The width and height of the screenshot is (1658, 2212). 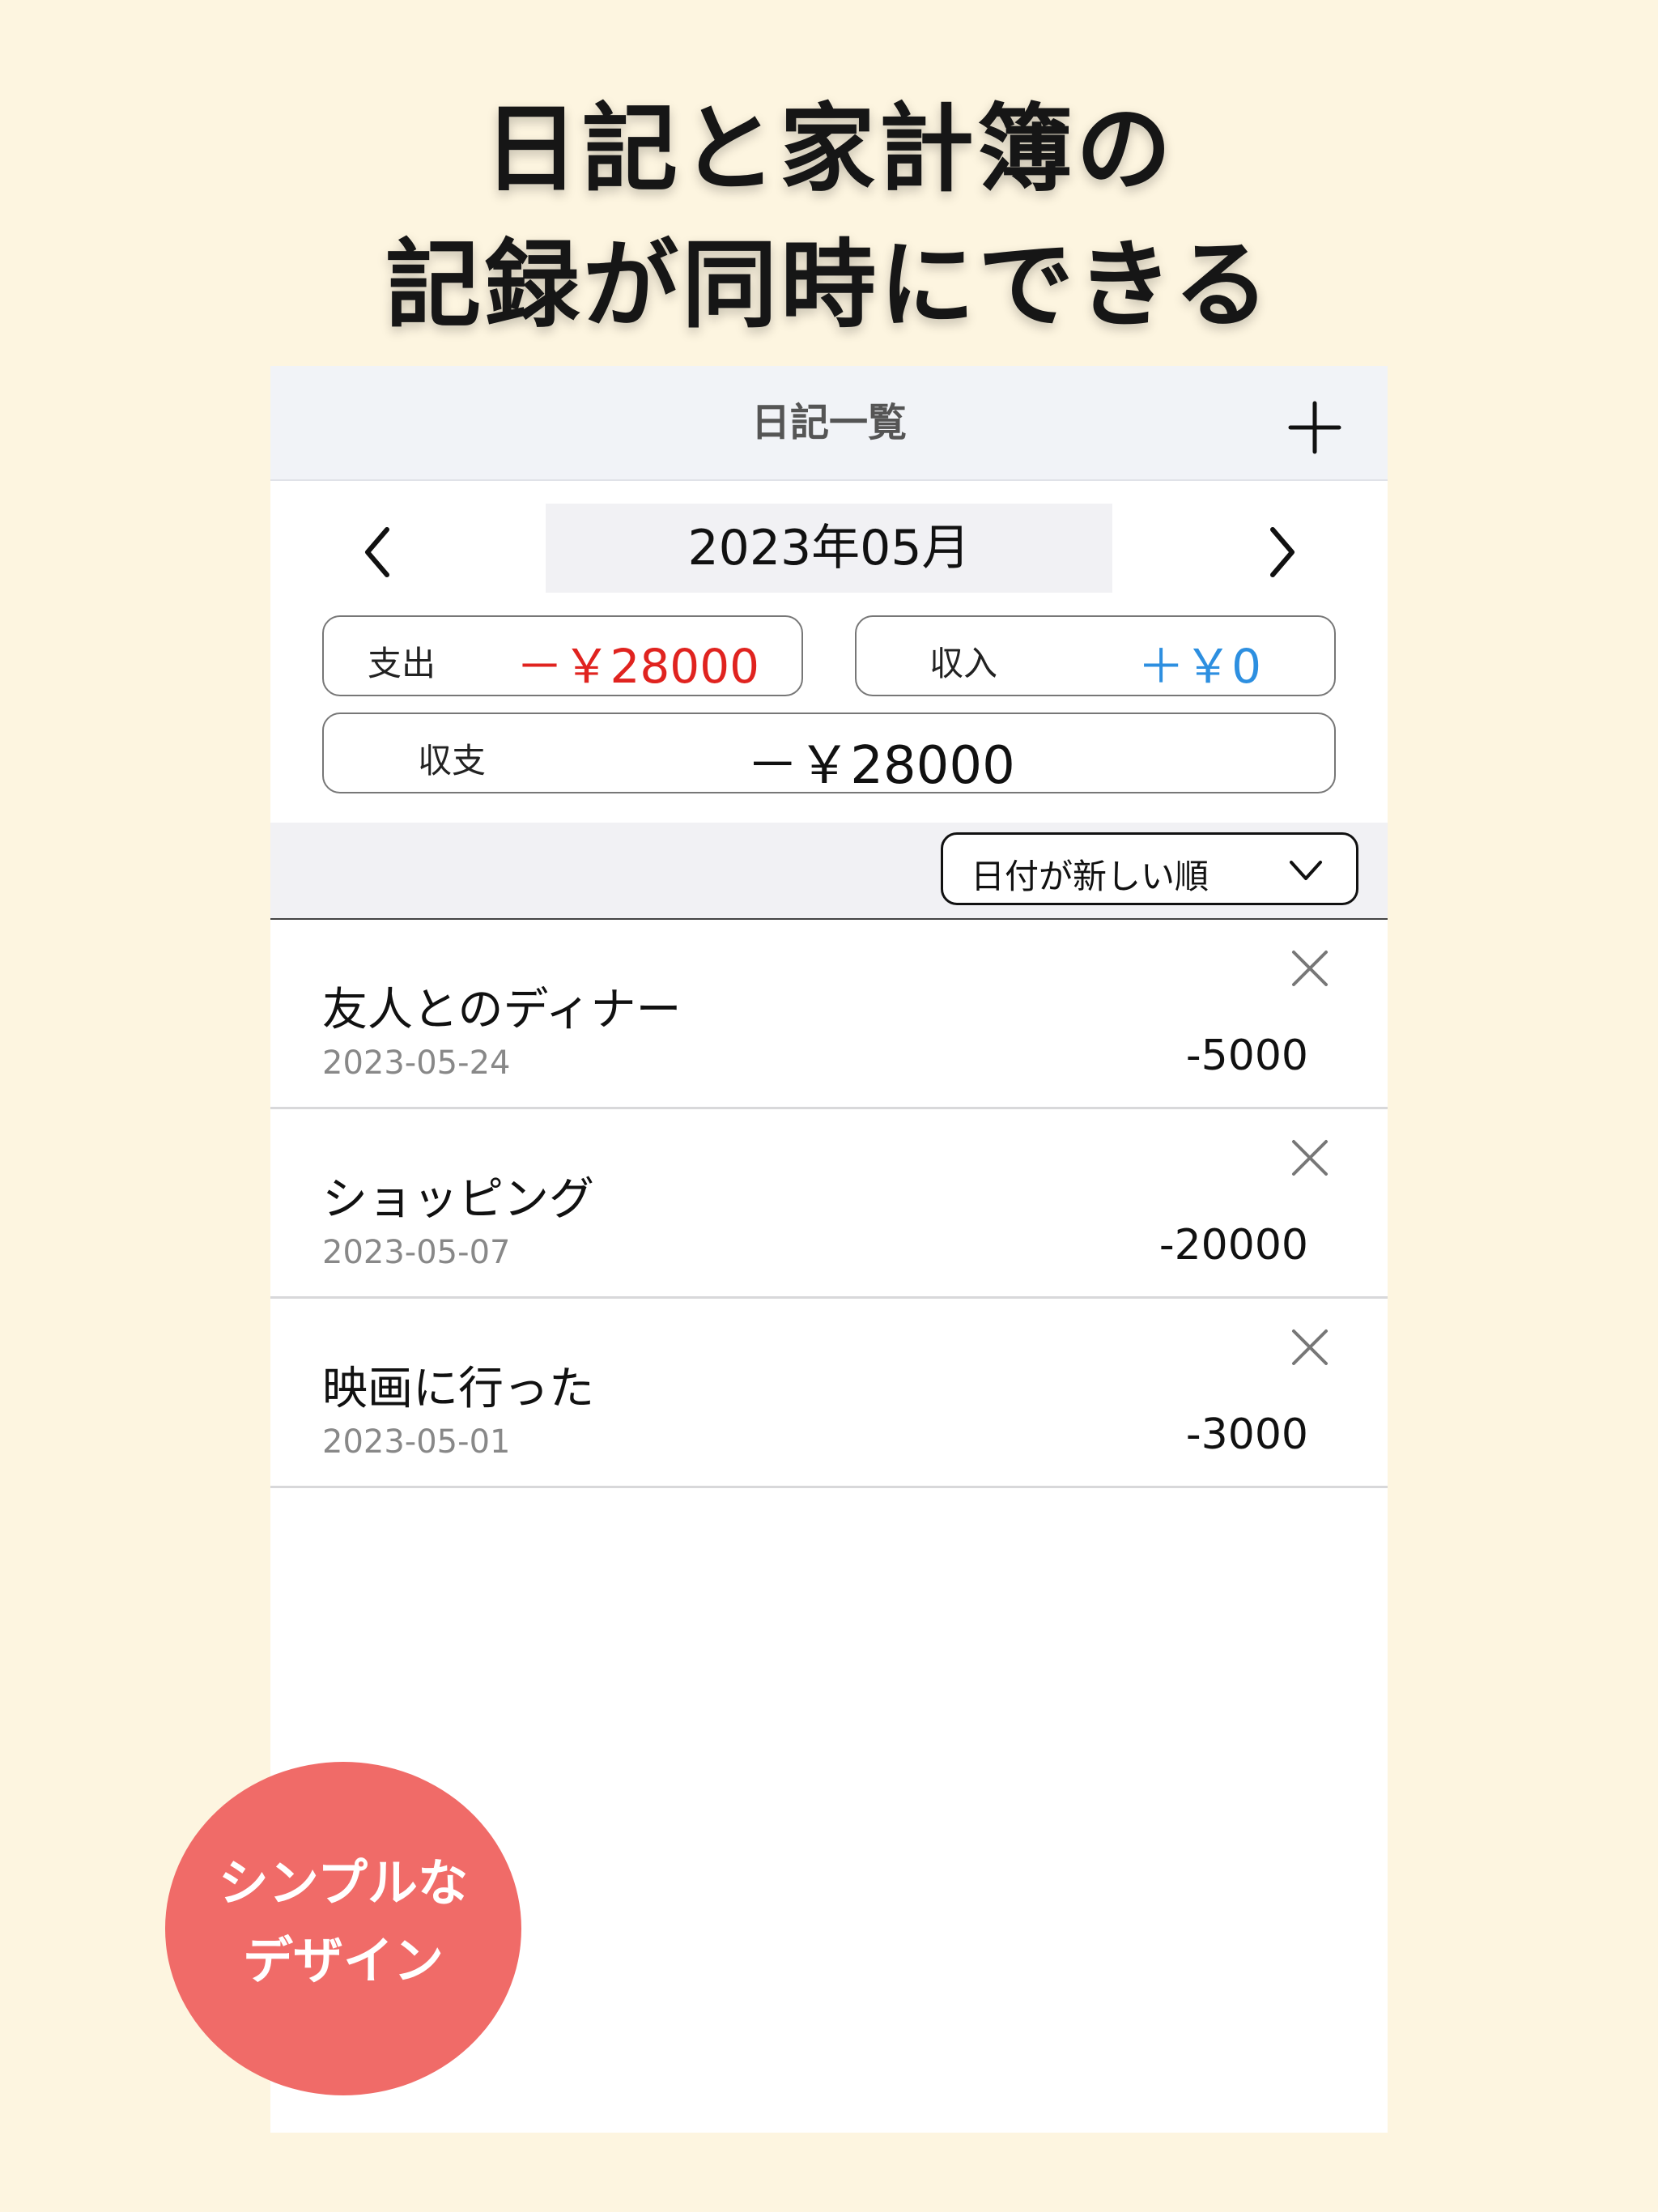 What do you see at coordinates (379, 552) in the screenshot?
I see `chevron-left-icon` at bounding box center [379, 552].